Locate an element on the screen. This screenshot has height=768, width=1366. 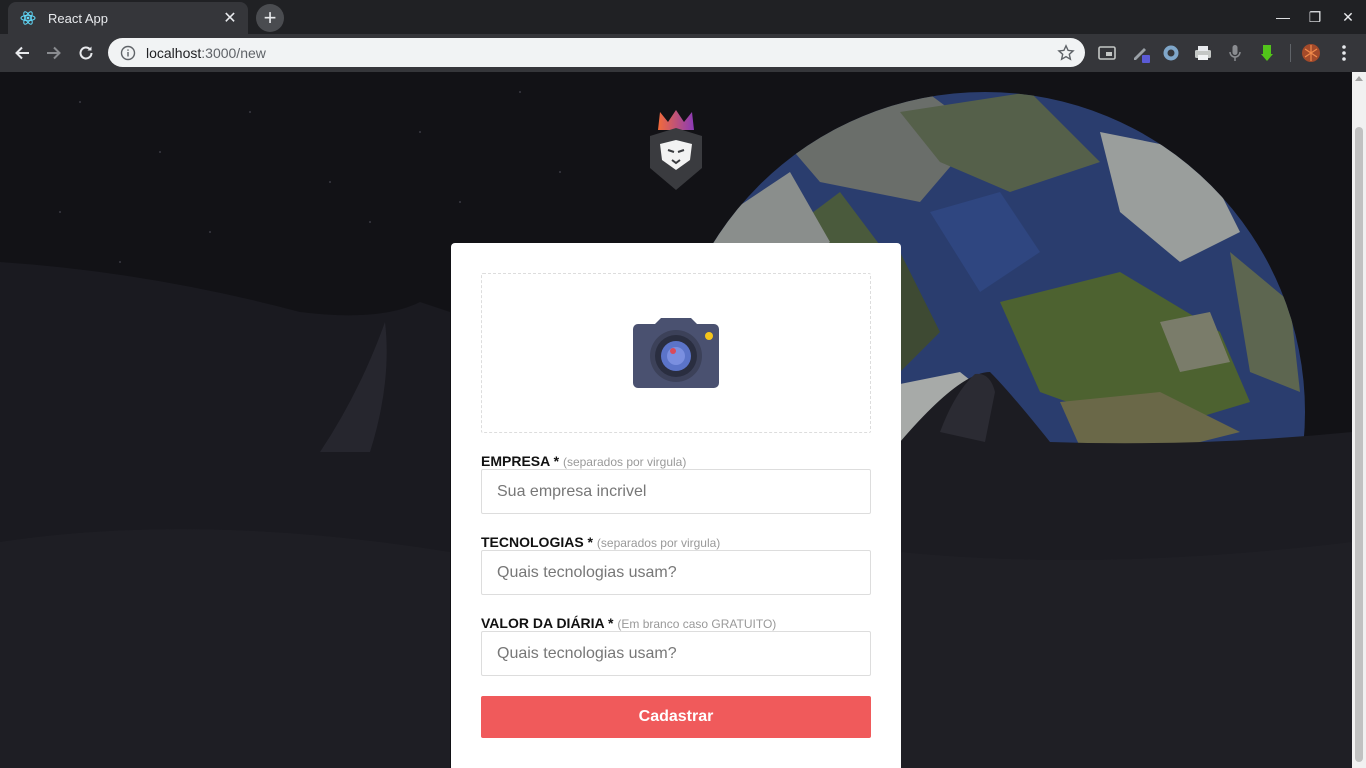
microphone-icon is located at coordinates (1235, 53).